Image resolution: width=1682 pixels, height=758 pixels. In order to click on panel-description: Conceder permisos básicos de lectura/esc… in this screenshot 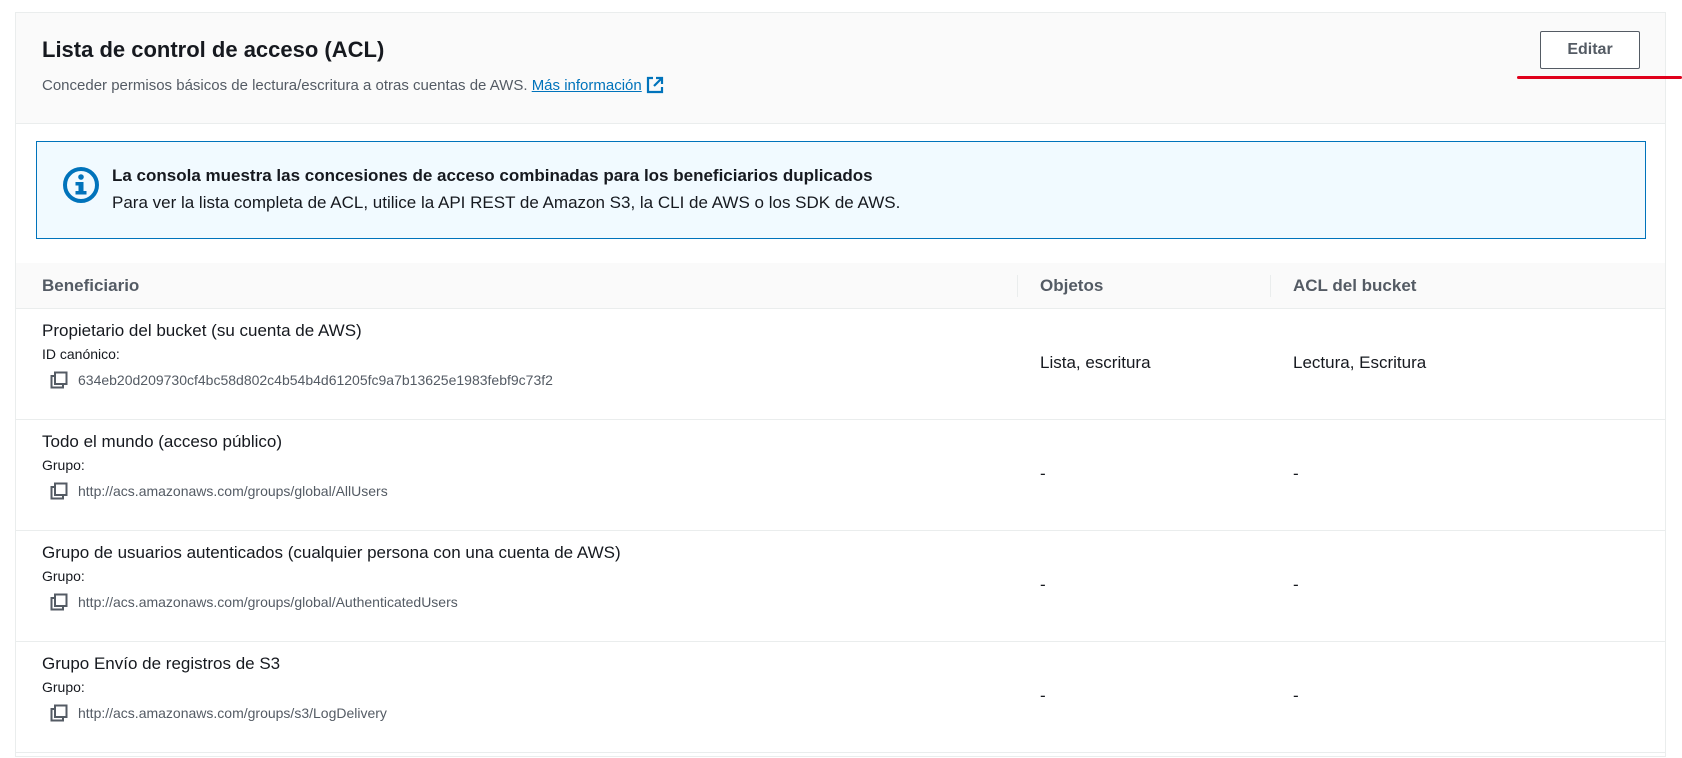, I will do `click(353, 85)`.